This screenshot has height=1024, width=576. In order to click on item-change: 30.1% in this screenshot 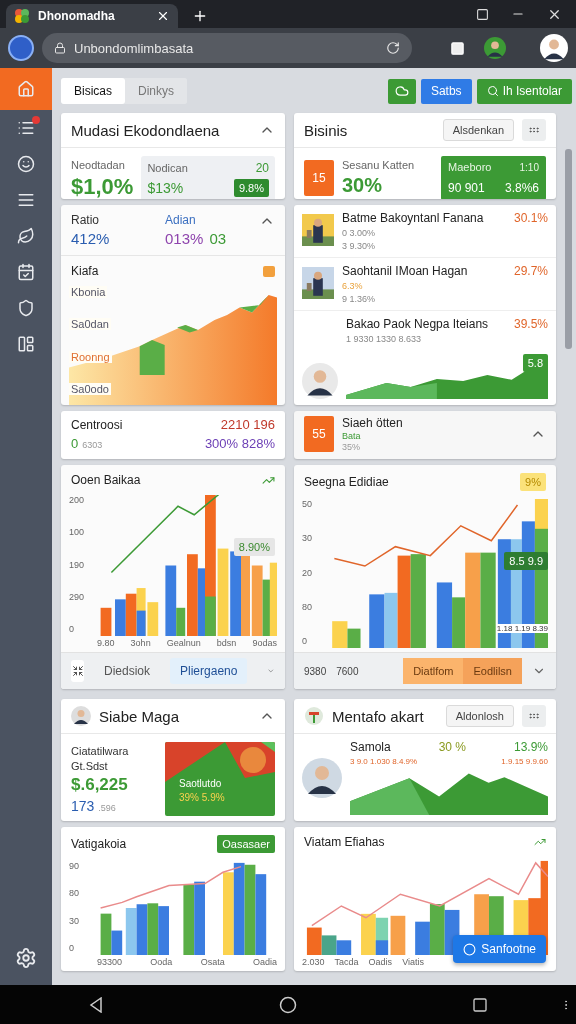, I will do `click(530, 218)`.